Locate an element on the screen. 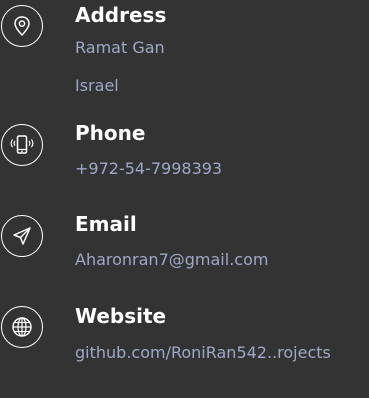 The width and height of the screenshot is (369, 398). address-line-1: Ramat Gan is located at coordinates (120, 47).